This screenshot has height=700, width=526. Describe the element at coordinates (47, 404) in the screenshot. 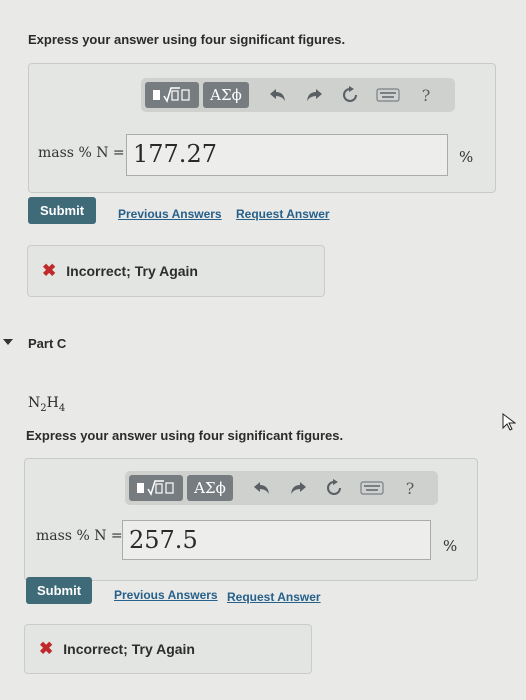

I see `formula-n2h4: N2H4` at that location.